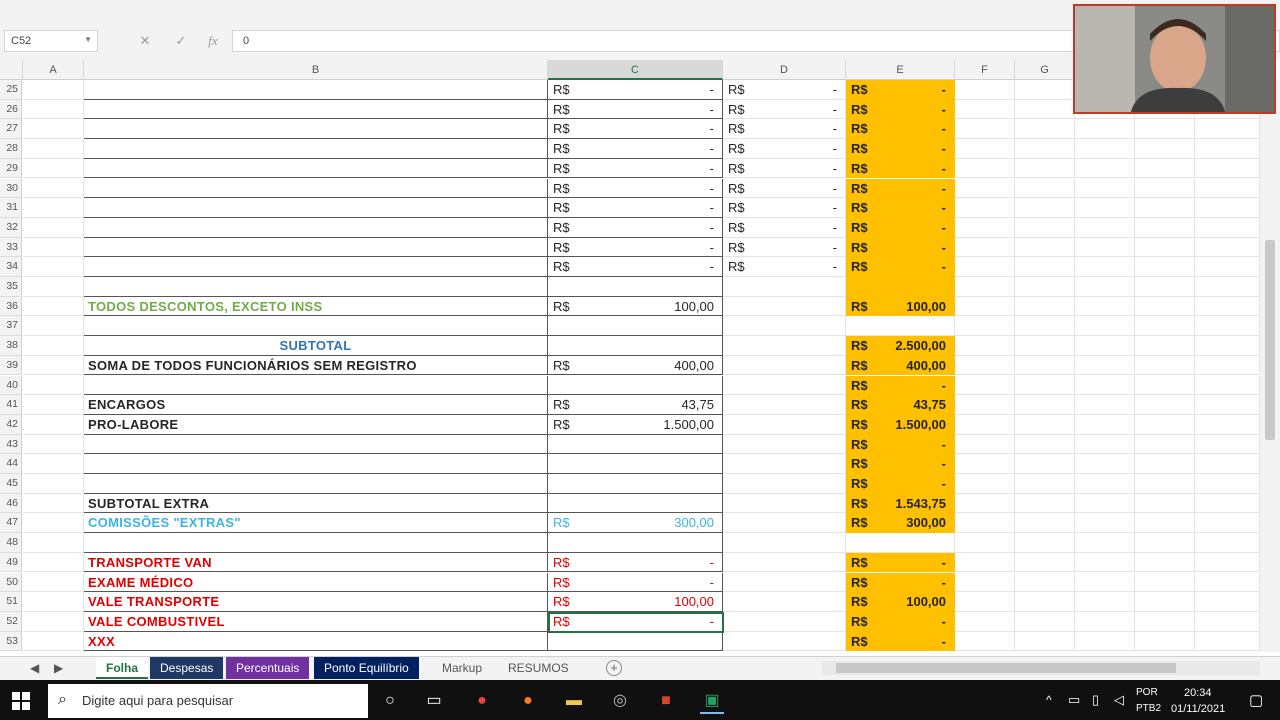 Image resolution: width=1280 pixels, height=720 pixels. Describe the element at coordinates (11, 405) in the screenshot. I see `row-number: 41` at that location.